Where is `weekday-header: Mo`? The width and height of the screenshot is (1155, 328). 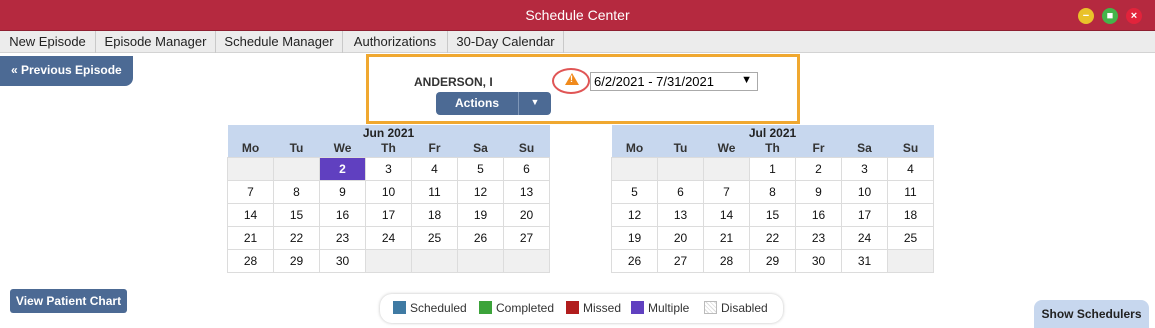 weekday-header: Mo is located at coordinates (250, 148).